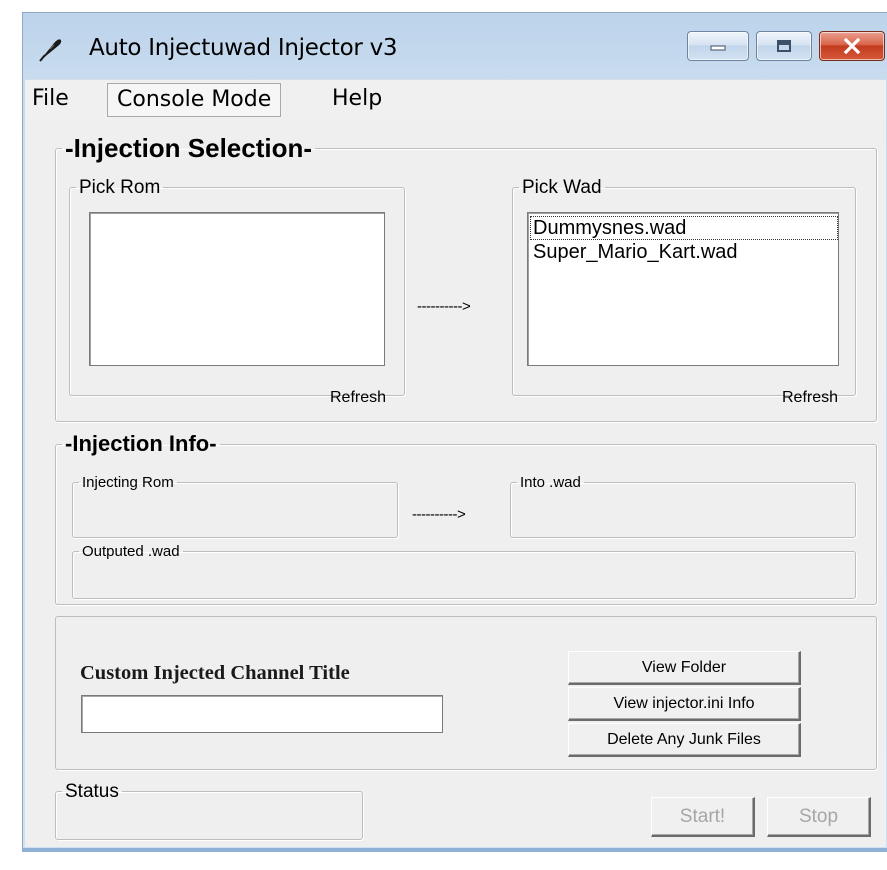 Image resolution: width=887 pixels, height=870 pixels. I want to click on outputed-wad-field: Outputed .wad, so click(464, 571).